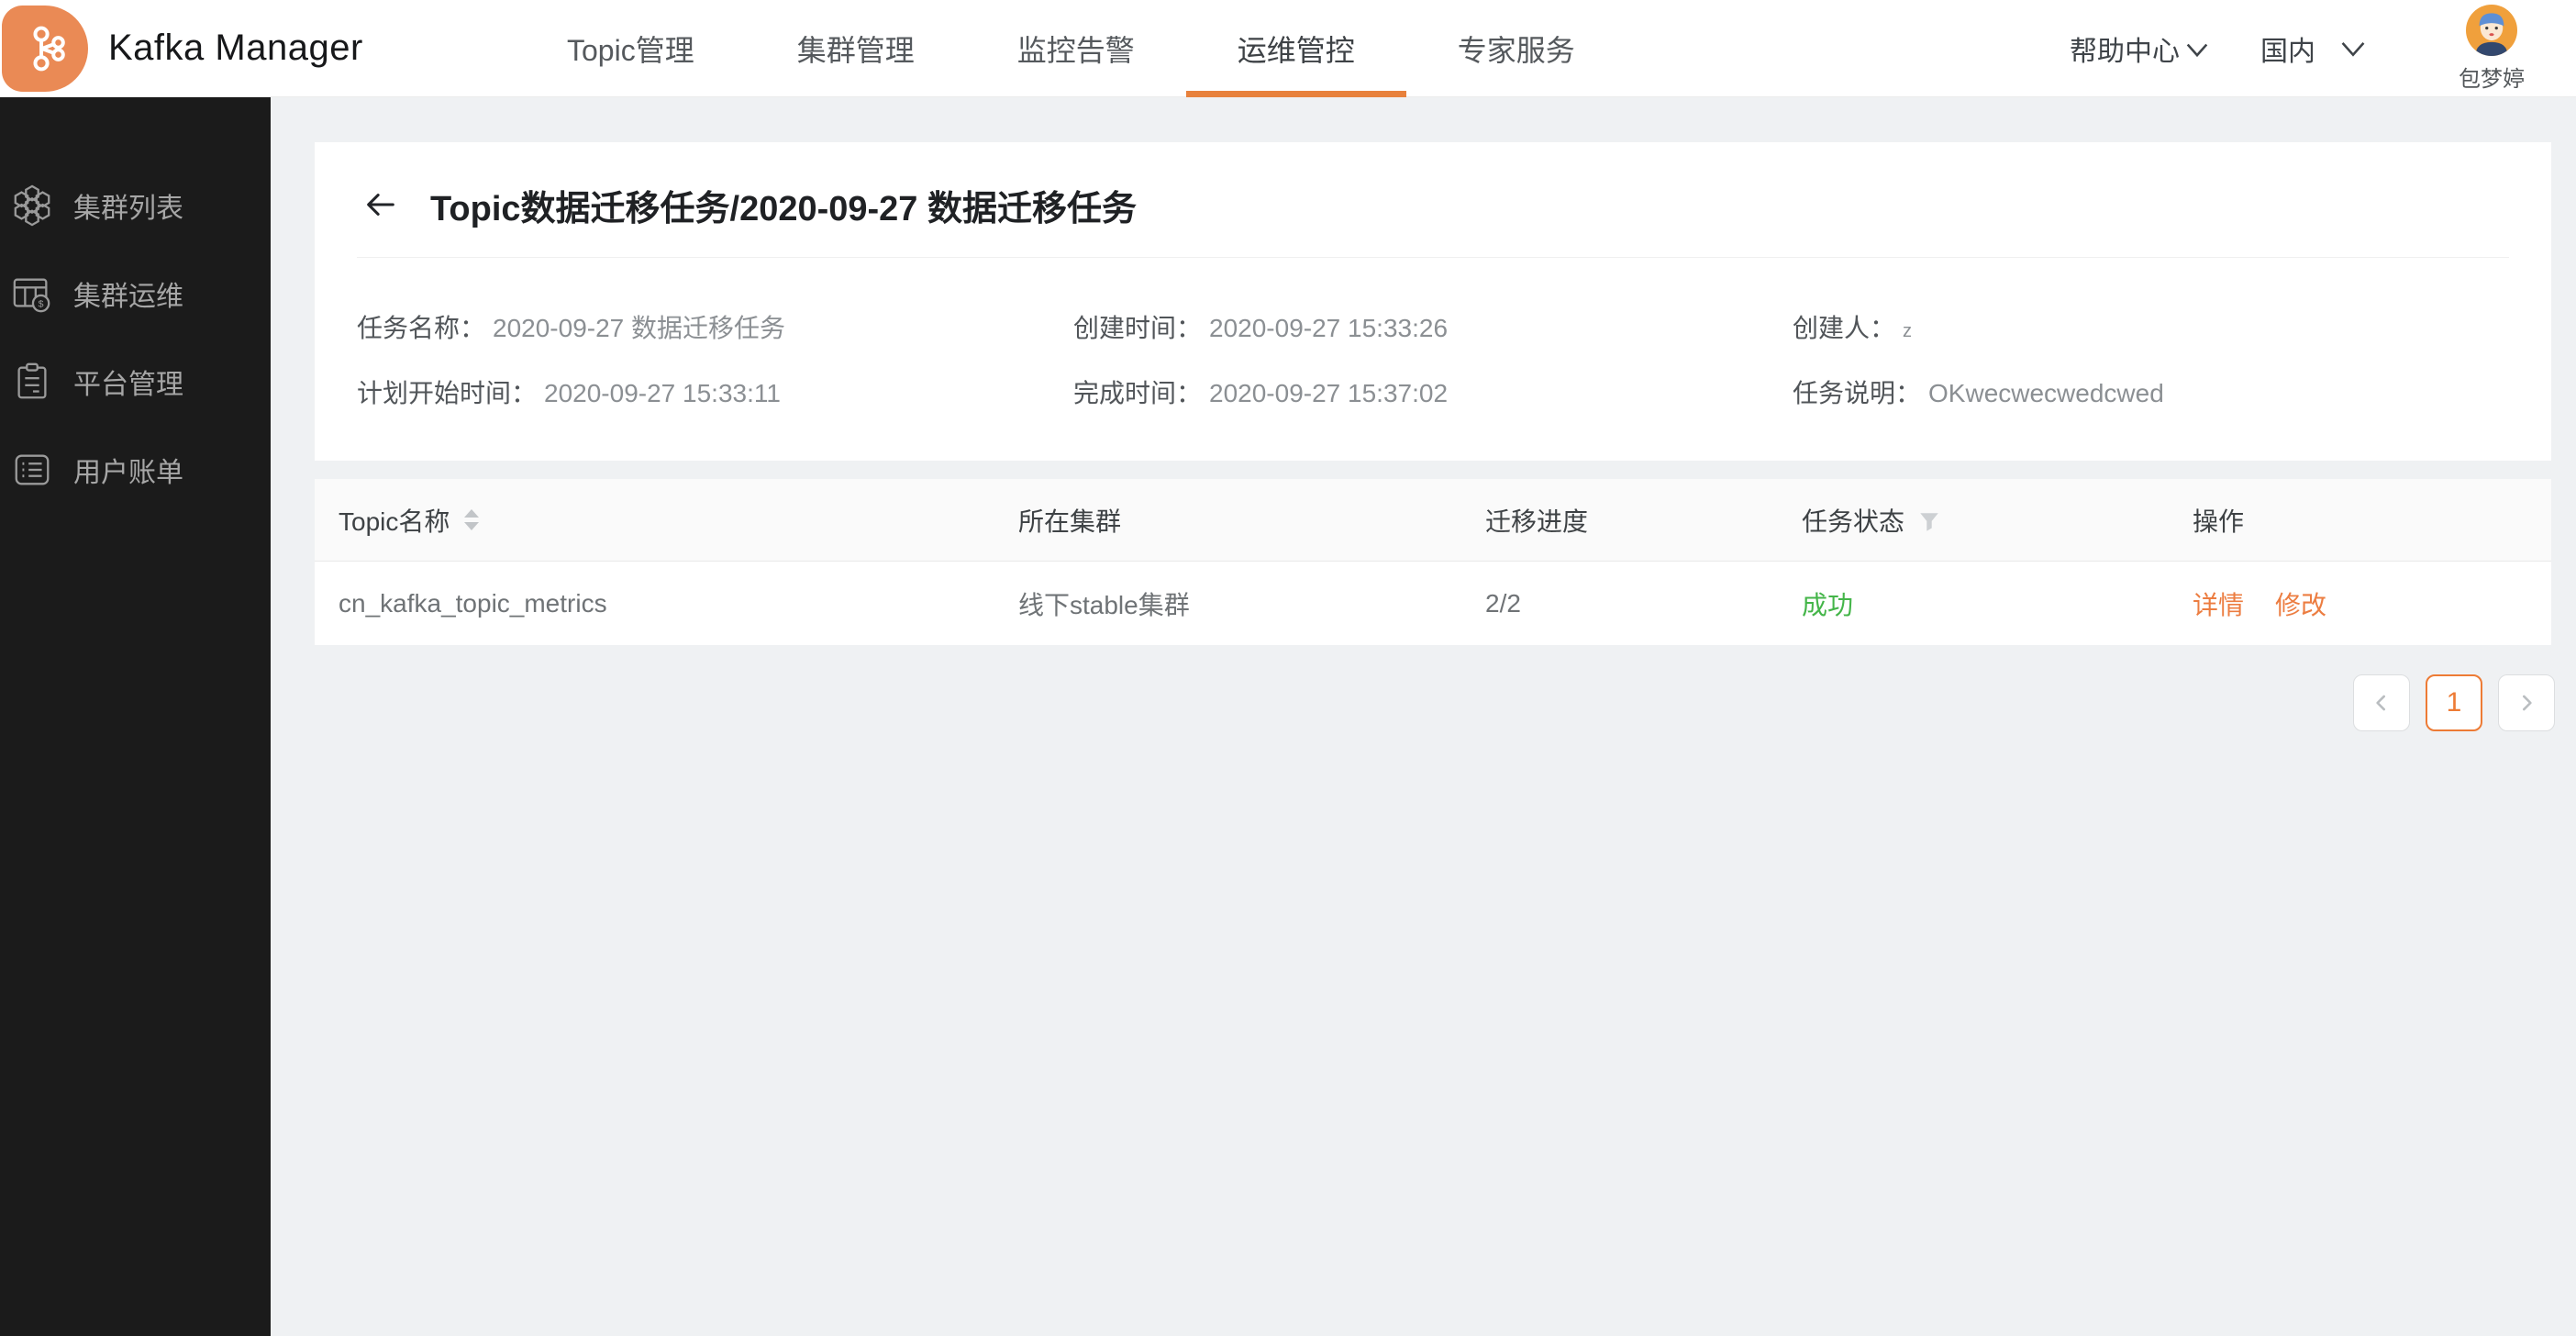 This screenshot has height=1336, width=2576. I want to click on sort-icon, so click(472, 519).